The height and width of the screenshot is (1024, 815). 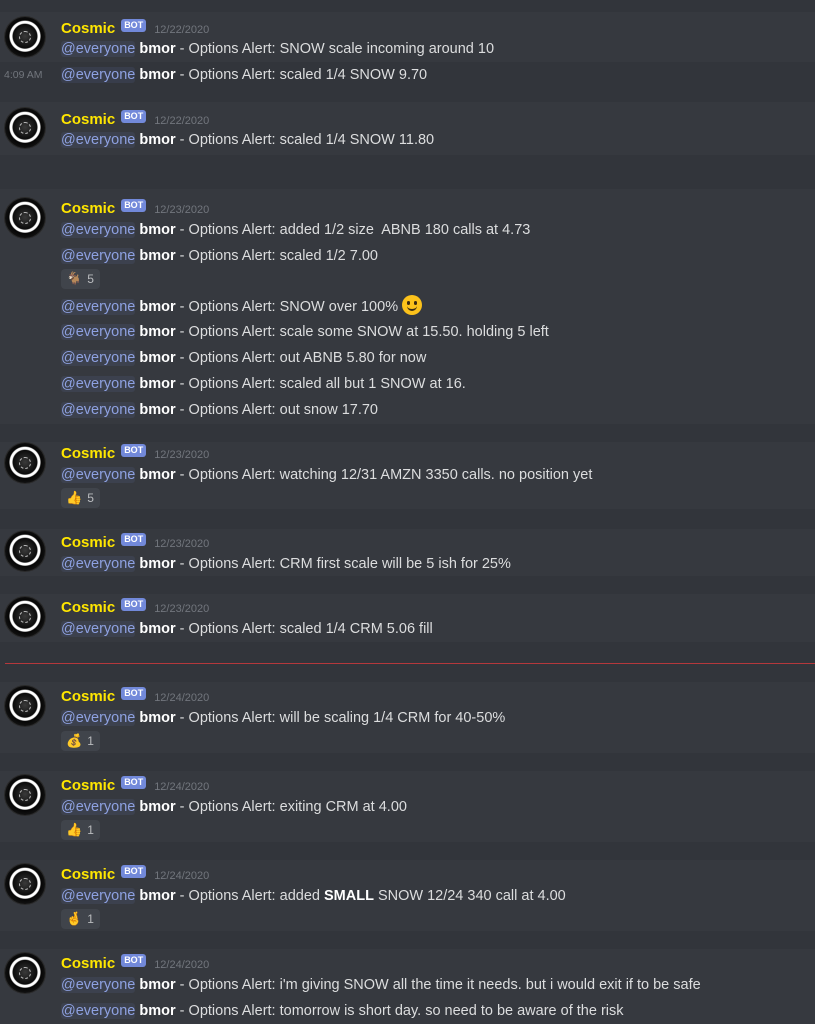 I want to click on reaction-button: 🐐 5, so click(x=80, y=279).